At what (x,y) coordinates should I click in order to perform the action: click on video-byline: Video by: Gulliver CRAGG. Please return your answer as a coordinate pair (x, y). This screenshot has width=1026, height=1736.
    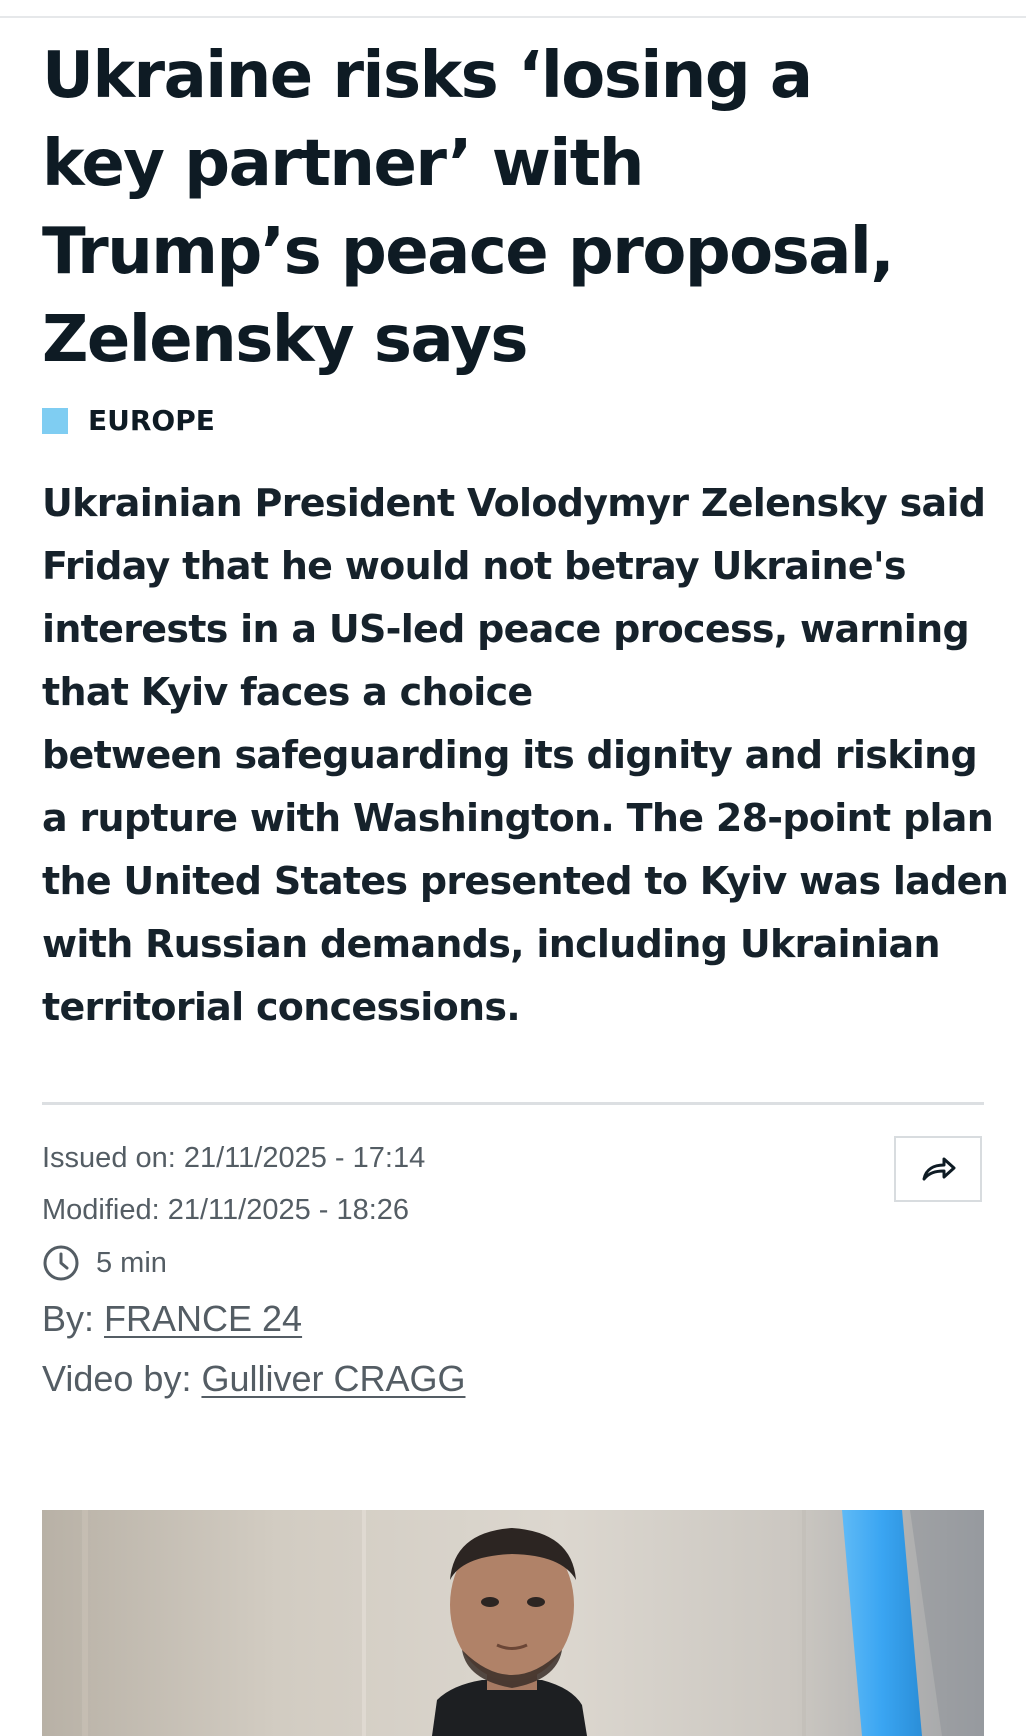
    Looking at the image, I should click on (254, 1379).